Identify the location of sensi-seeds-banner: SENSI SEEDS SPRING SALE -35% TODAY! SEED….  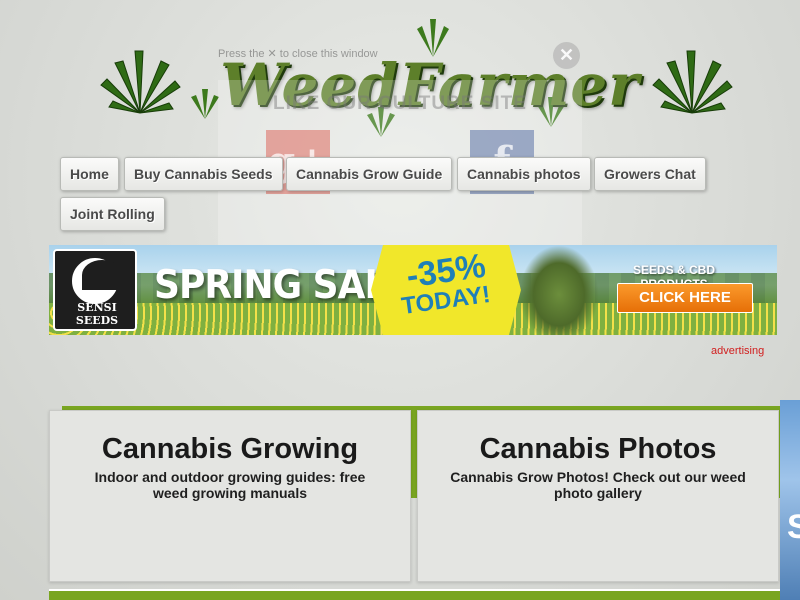
(413, 290).